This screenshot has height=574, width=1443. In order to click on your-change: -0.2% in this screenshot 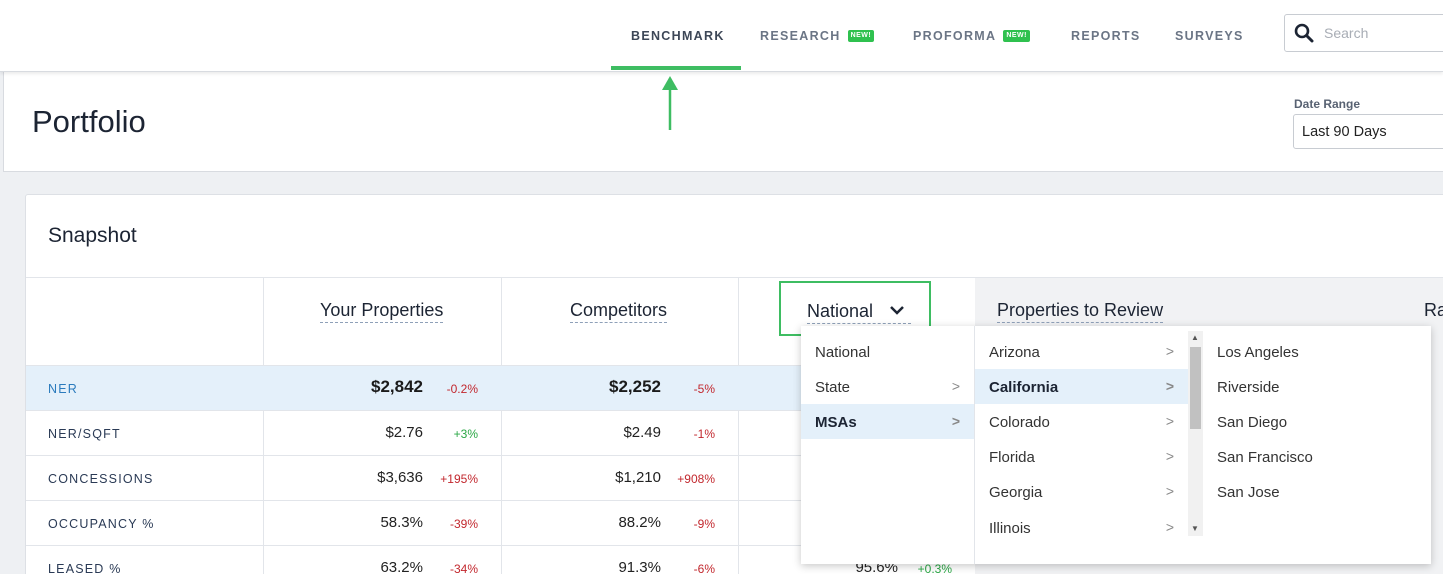, I will do `click(462, 389)`.